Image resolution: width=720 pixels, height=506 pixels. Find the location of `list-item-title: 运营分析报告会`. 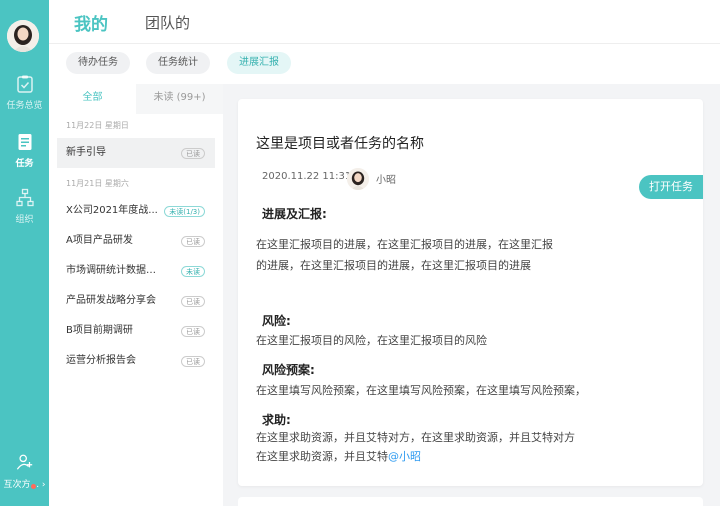

list-item-title: 运营分析报告会 is located at coordinates (101, 360).